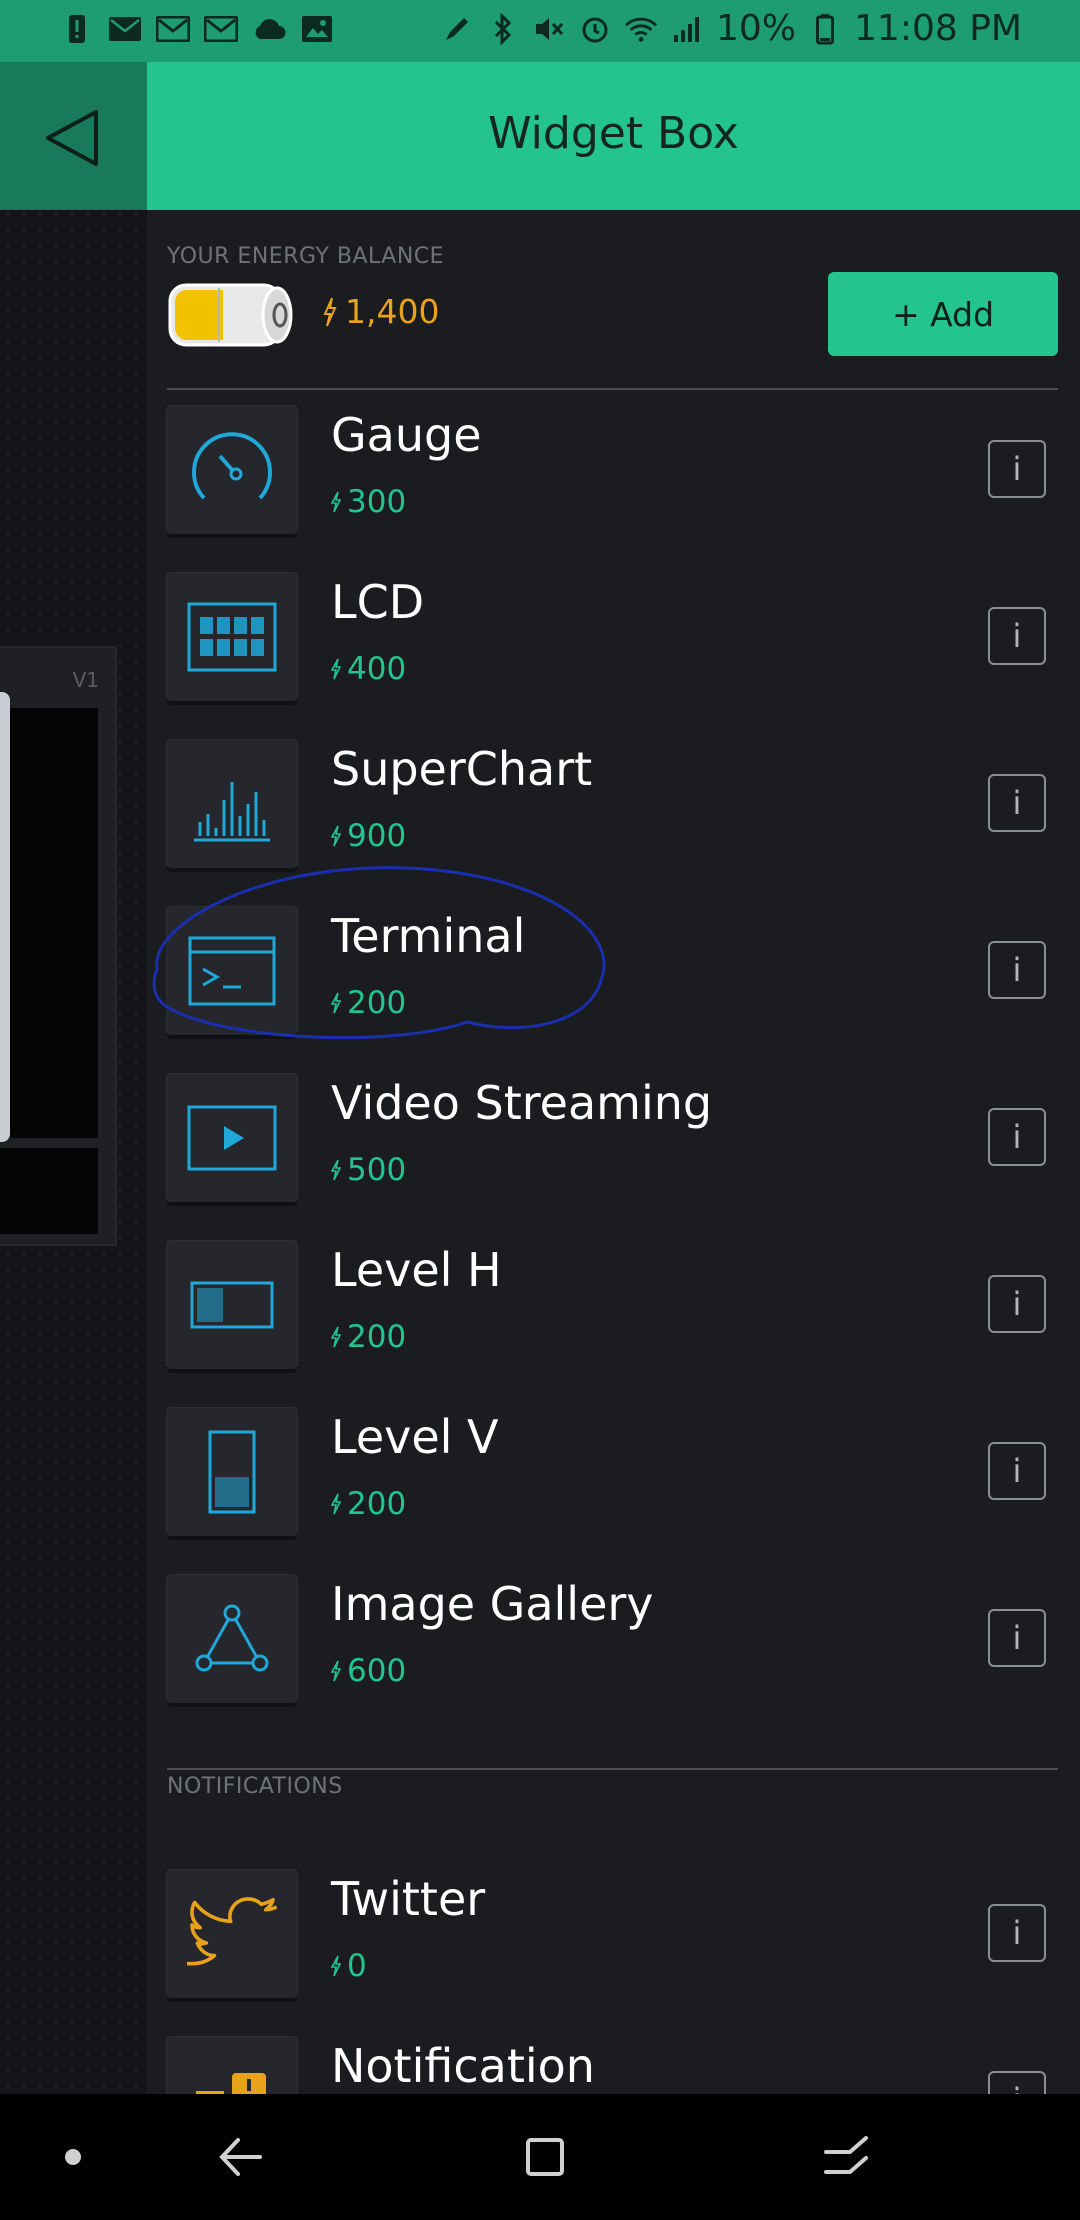 This screenshot has height=2220, width=1080. What do you see at coordinates (612, 973) in the screenshot?
I see `widget-item-terminal: Terminal 200 i` at bounding box center [612, 973].